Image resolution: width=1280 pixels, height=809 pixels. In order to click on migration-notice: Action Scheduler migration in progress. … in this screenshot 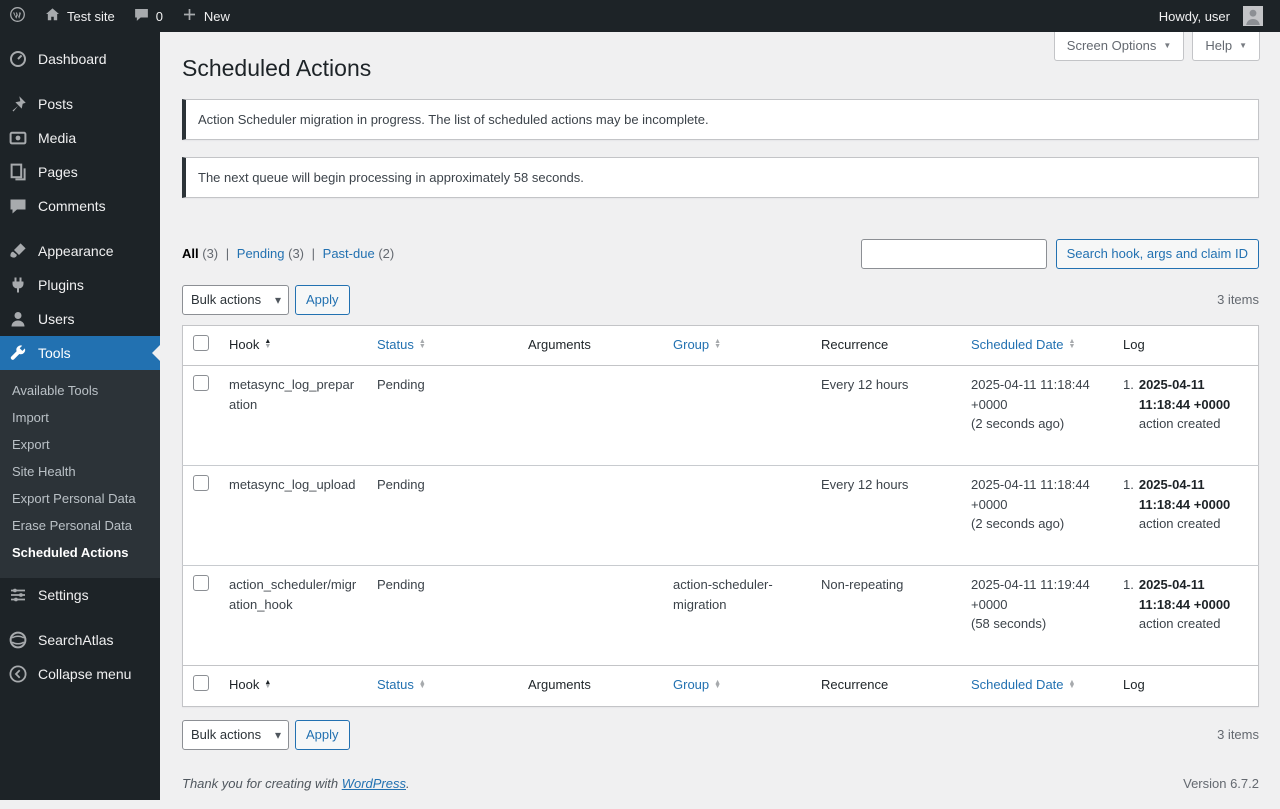, I will do `click(720, 119)`.